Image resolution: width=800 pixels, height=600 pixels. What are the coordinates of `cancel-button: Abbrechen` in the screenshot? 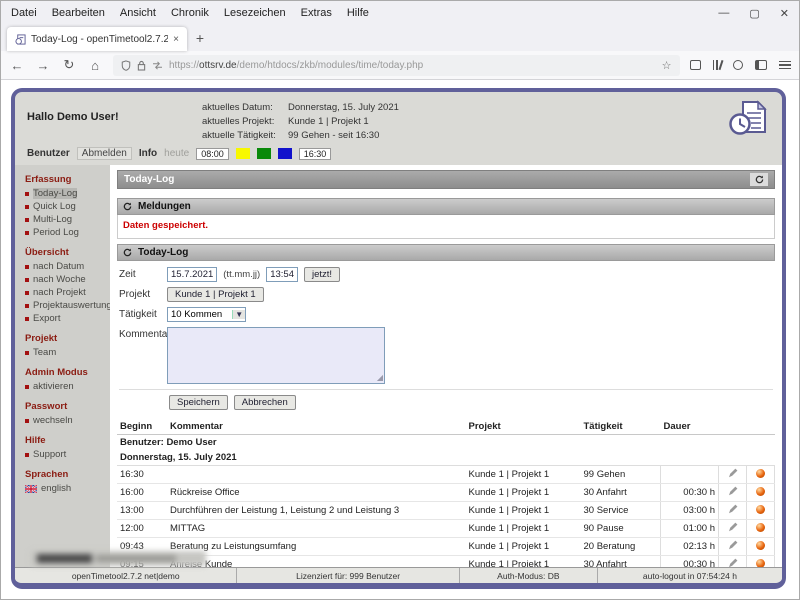 It's located at (264, 403).